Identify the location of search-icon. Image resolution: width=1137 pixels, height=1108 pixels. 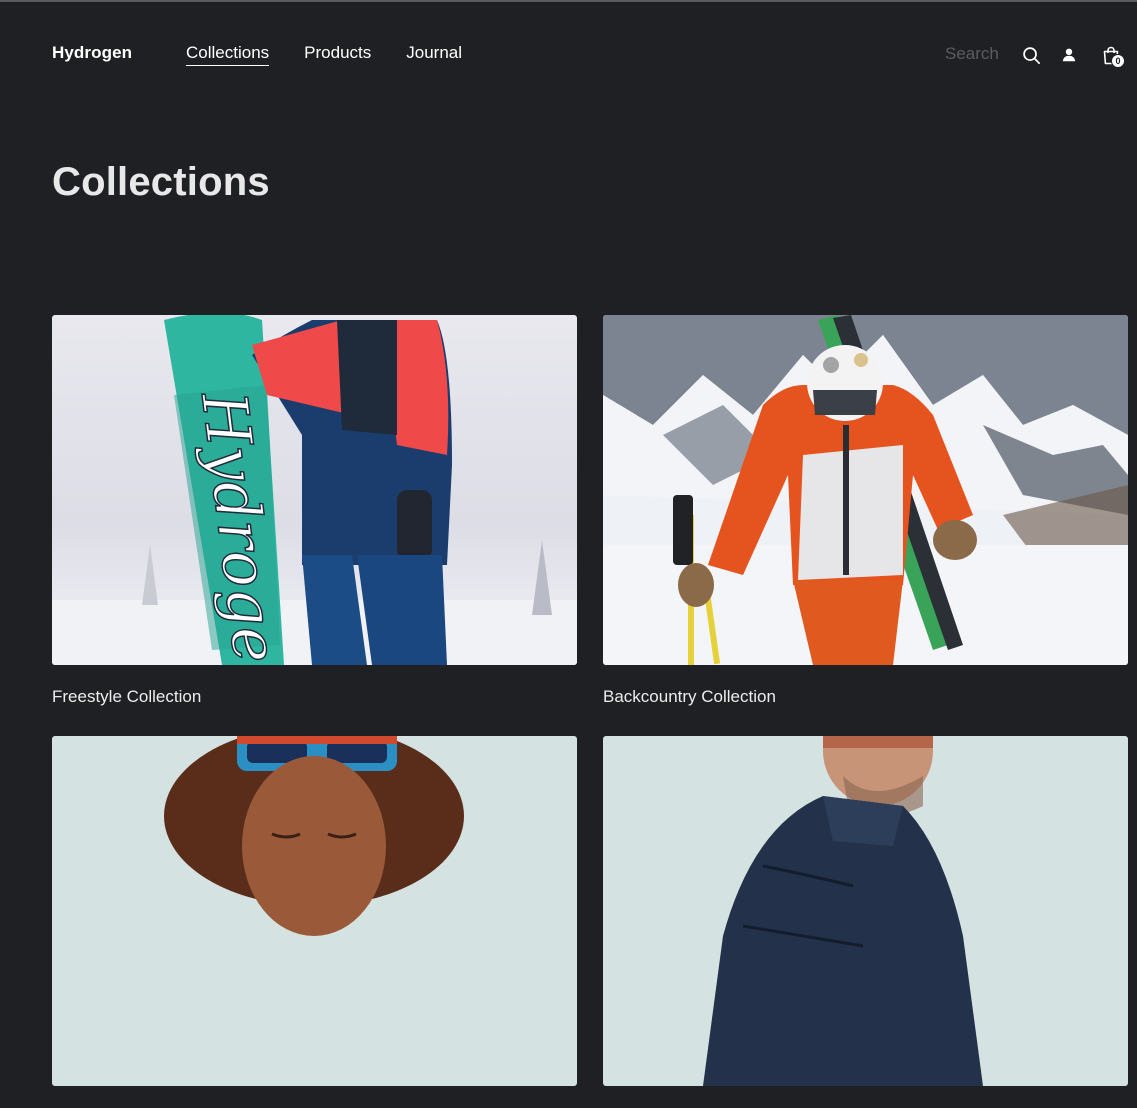
(1031, 55).